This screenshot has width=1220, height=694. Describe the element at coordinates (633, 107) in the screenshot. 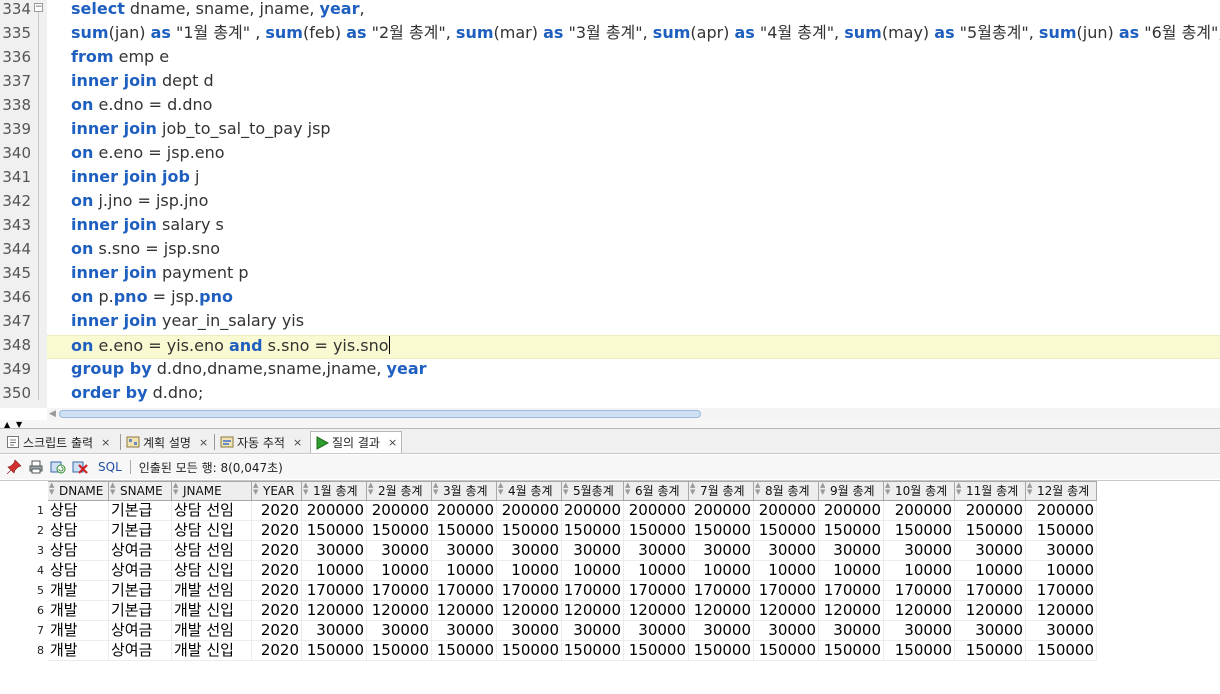

I see `code-line: on e.dno = d.dno` at that location.